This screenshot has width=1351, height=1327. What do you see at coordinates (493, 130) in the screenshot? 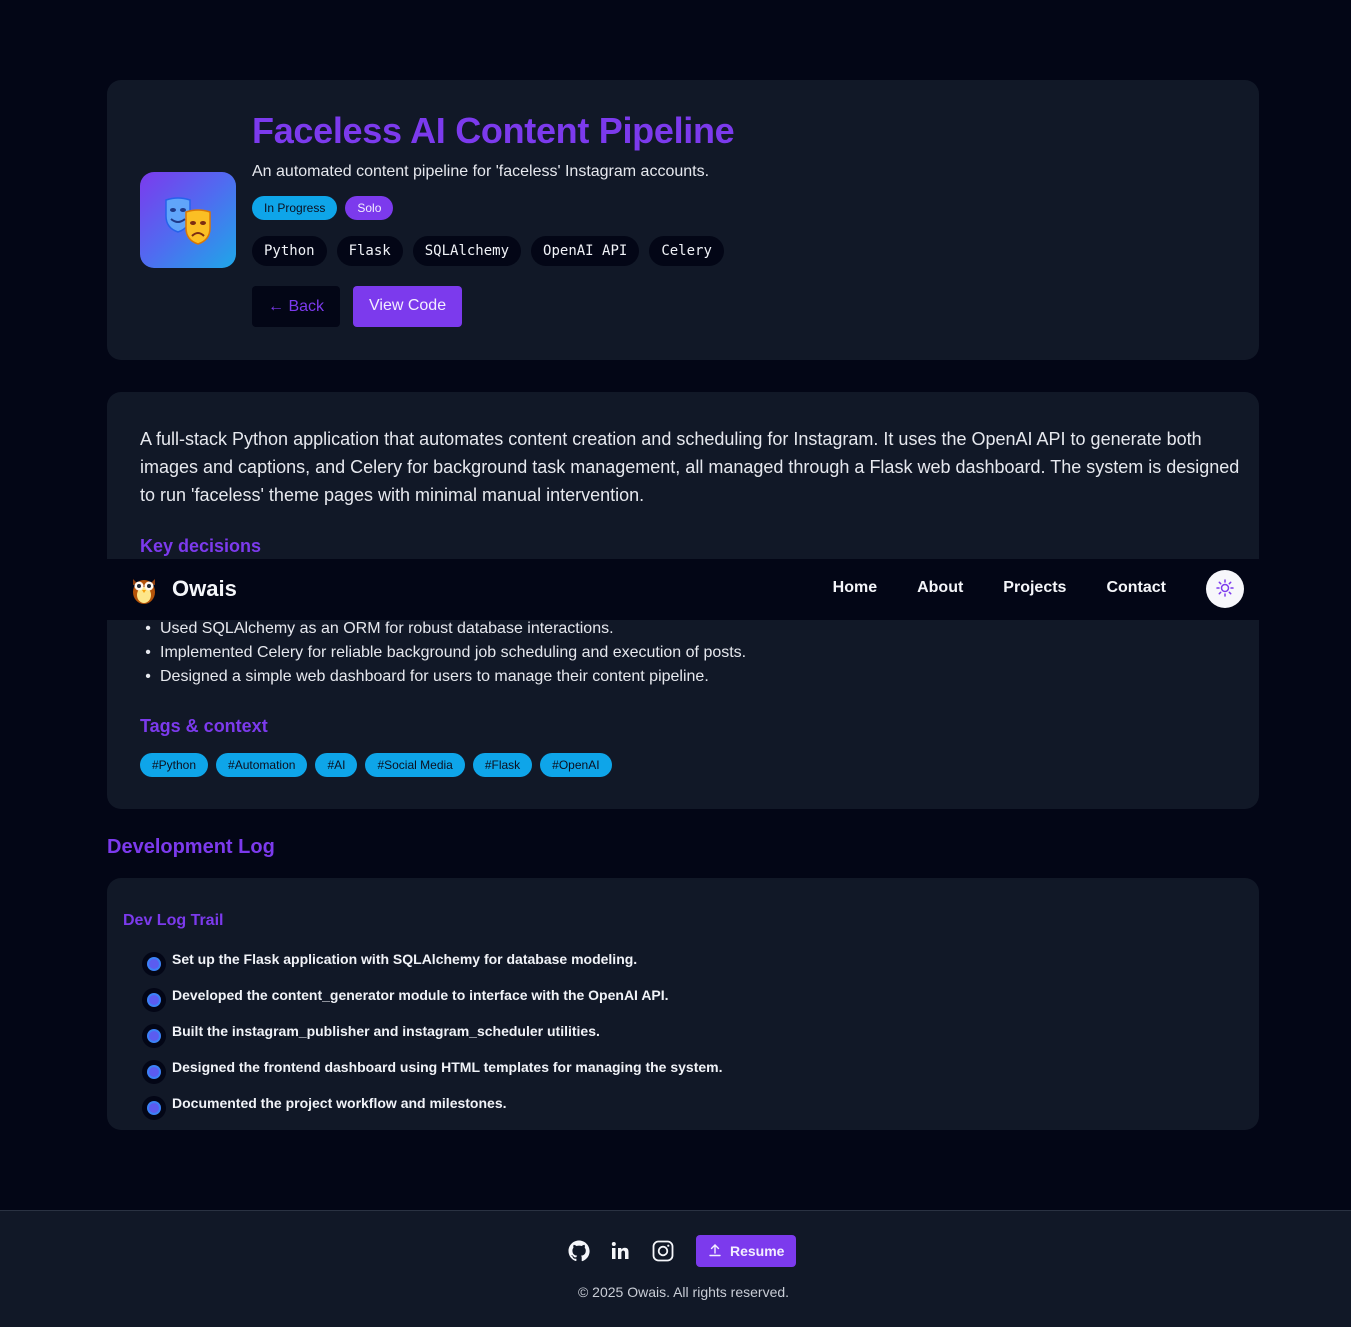
I see `project-title: Faceless AI Content Pipeline` at bounding box center [493, 130].